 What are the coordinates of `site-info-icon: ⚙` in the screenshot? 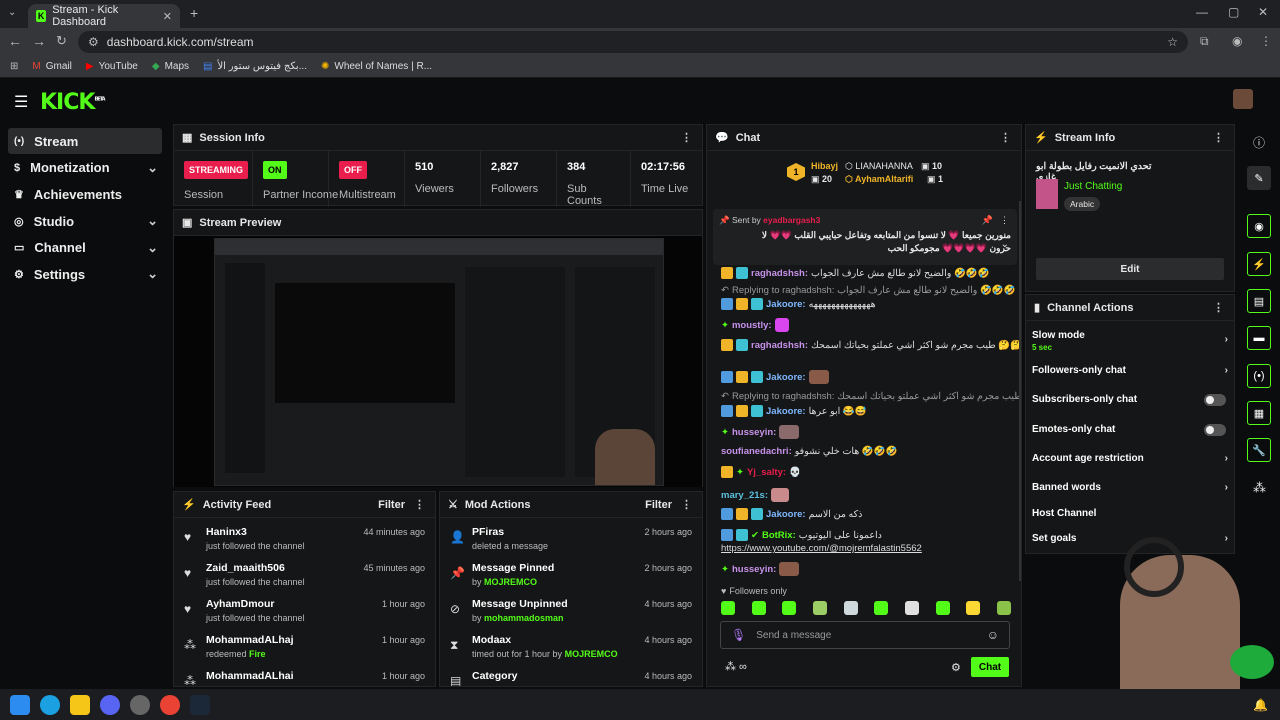 It's located at (93, 42).